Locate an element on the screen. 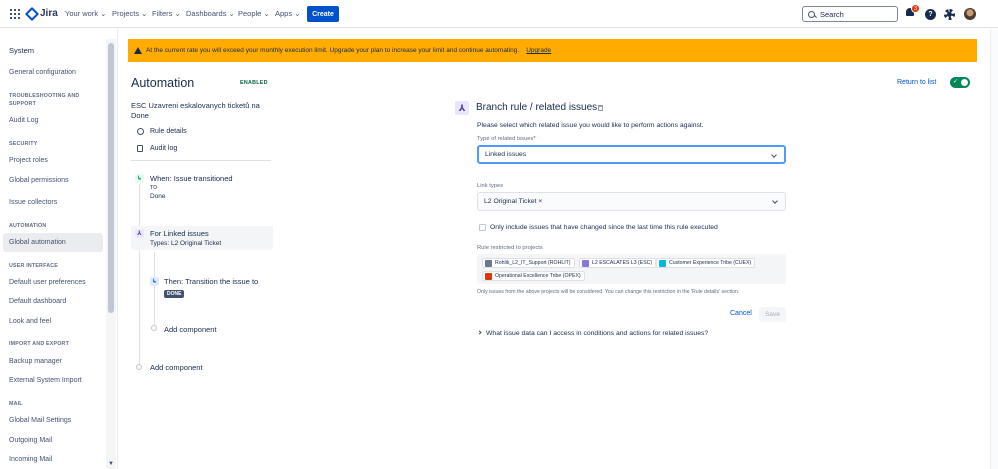 Image resolution: width=998 pixels, height=469 pixels. sidebar-item-issue-collectors: Issue collectors is located at coordinates (33, 202).